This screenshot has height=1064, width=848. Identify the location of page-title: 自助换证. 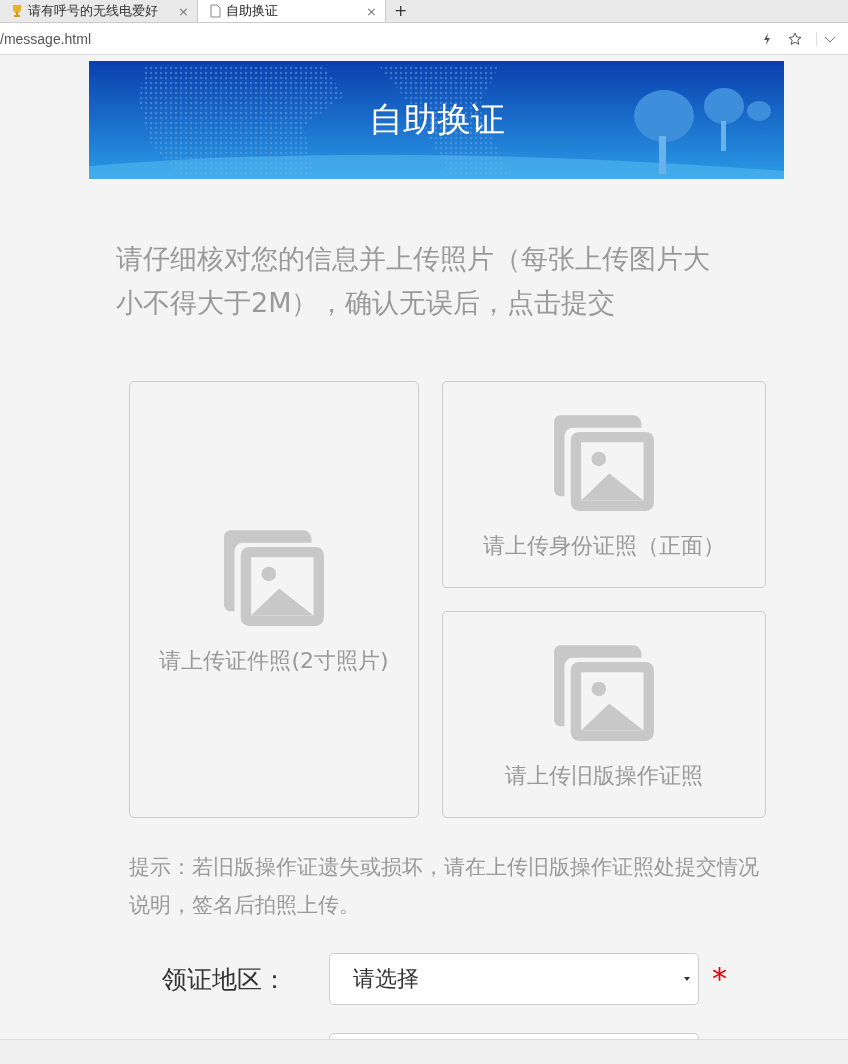
(436, 119).